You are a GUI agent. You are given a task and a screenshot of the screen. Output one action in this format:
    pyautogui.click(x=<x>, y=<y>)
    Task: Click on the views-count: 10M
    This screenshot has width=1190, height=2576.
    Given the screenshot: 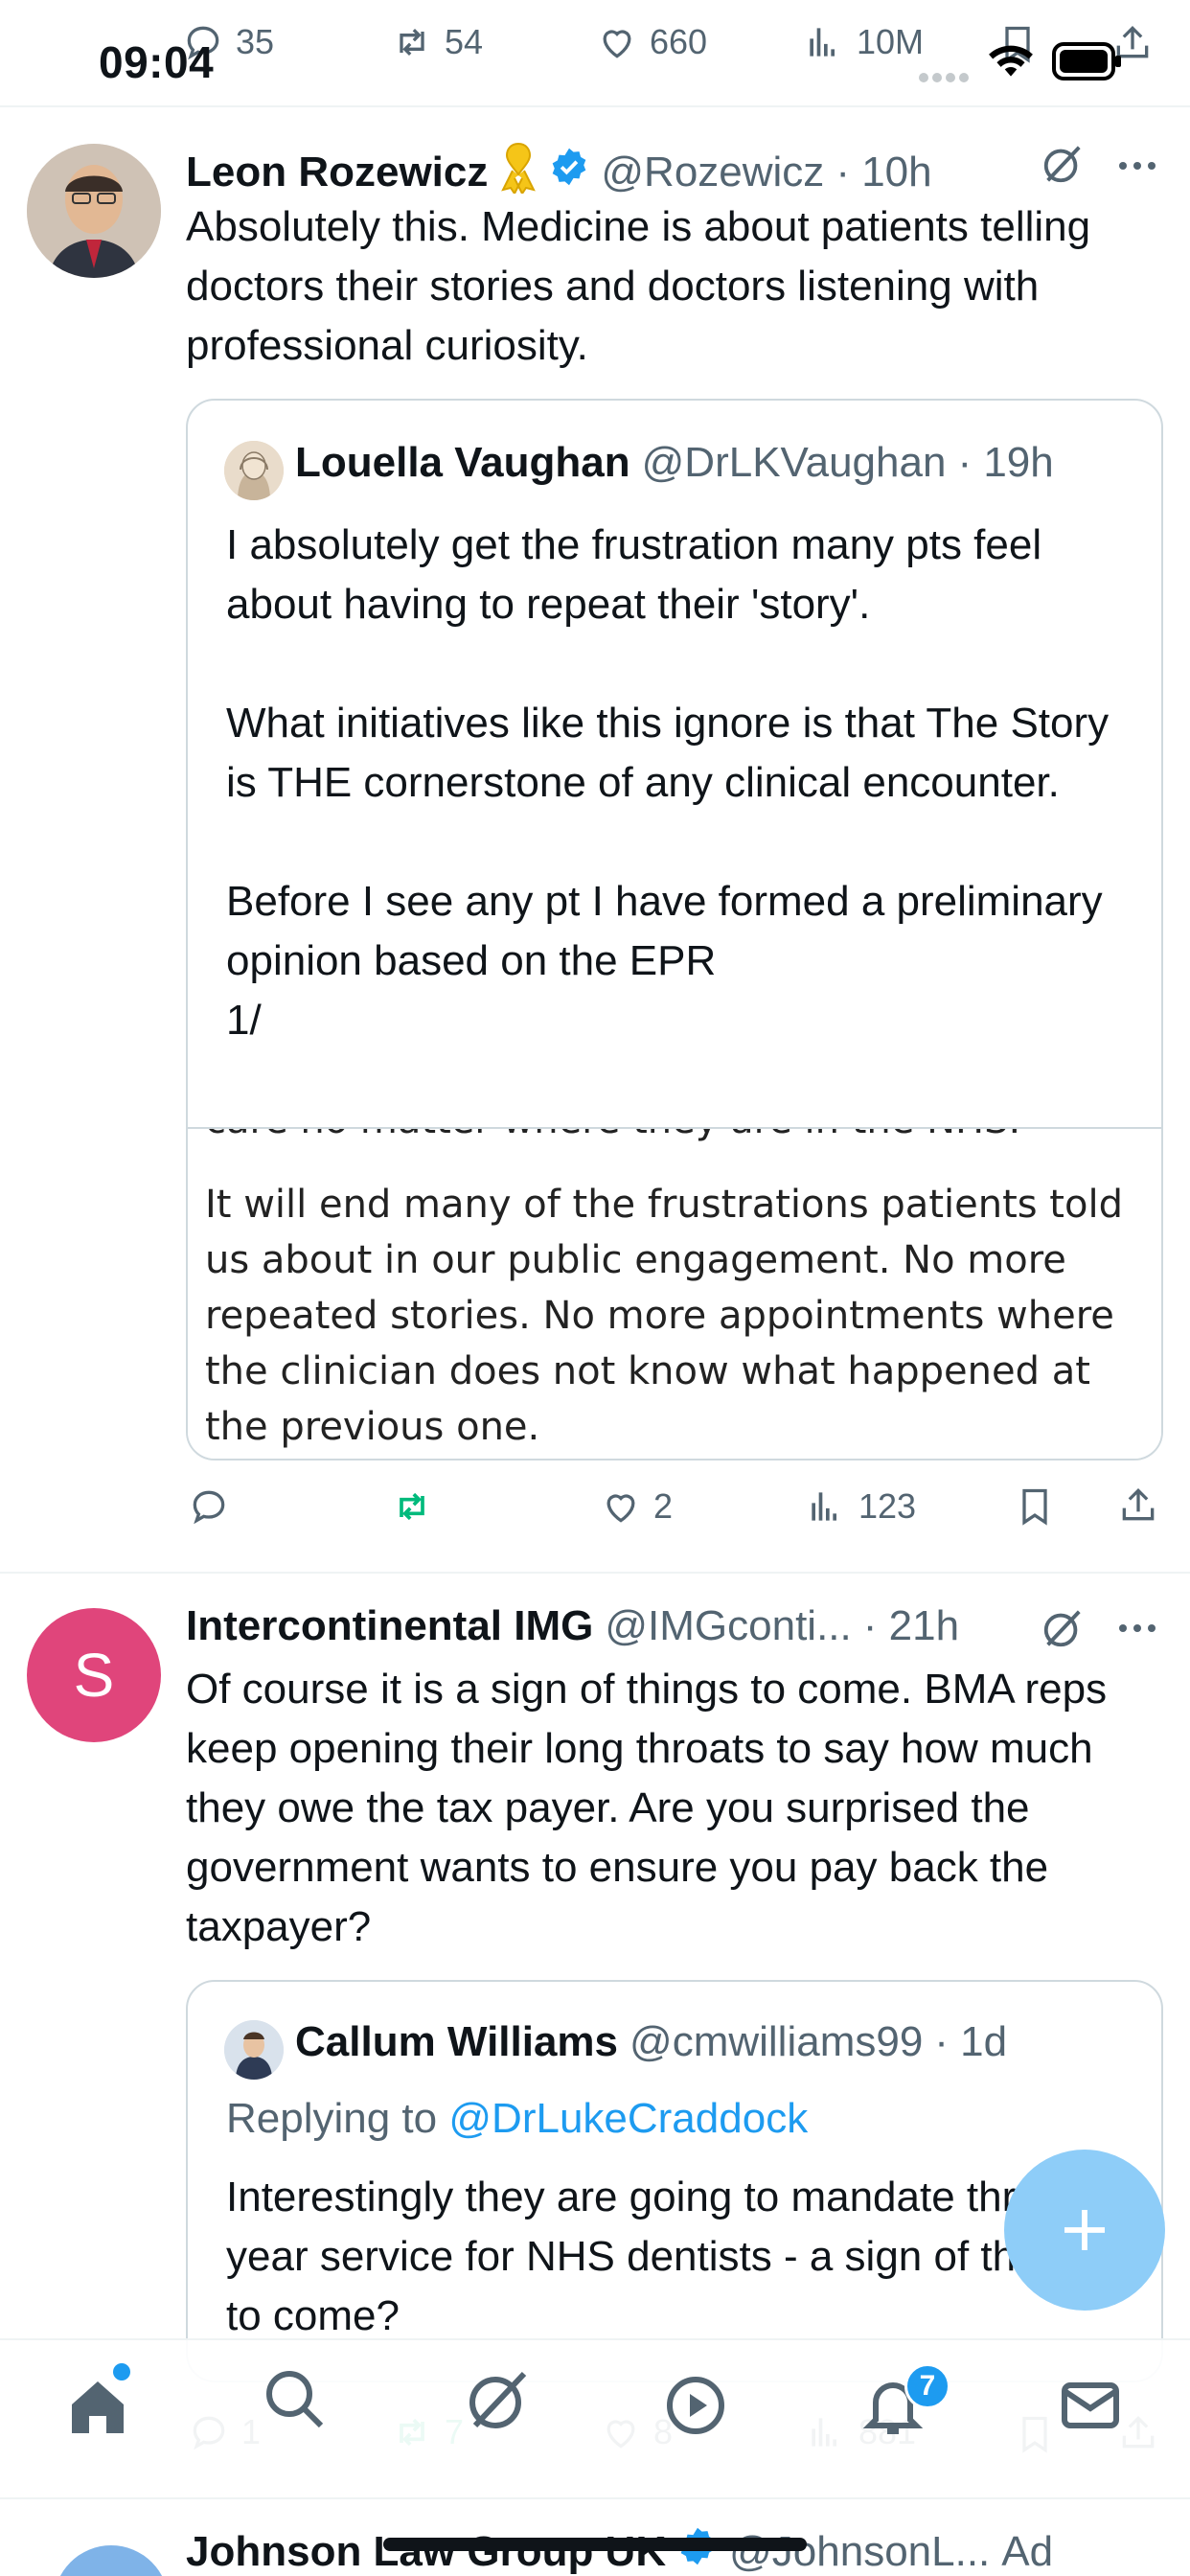 What is the action you would take?
    pyautogui.click(x=891, y=41)
    